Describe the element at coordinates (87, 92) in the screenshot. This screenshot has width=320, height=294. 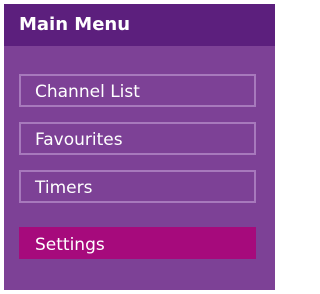
I see `menu-item-label: Channel List` at that location.